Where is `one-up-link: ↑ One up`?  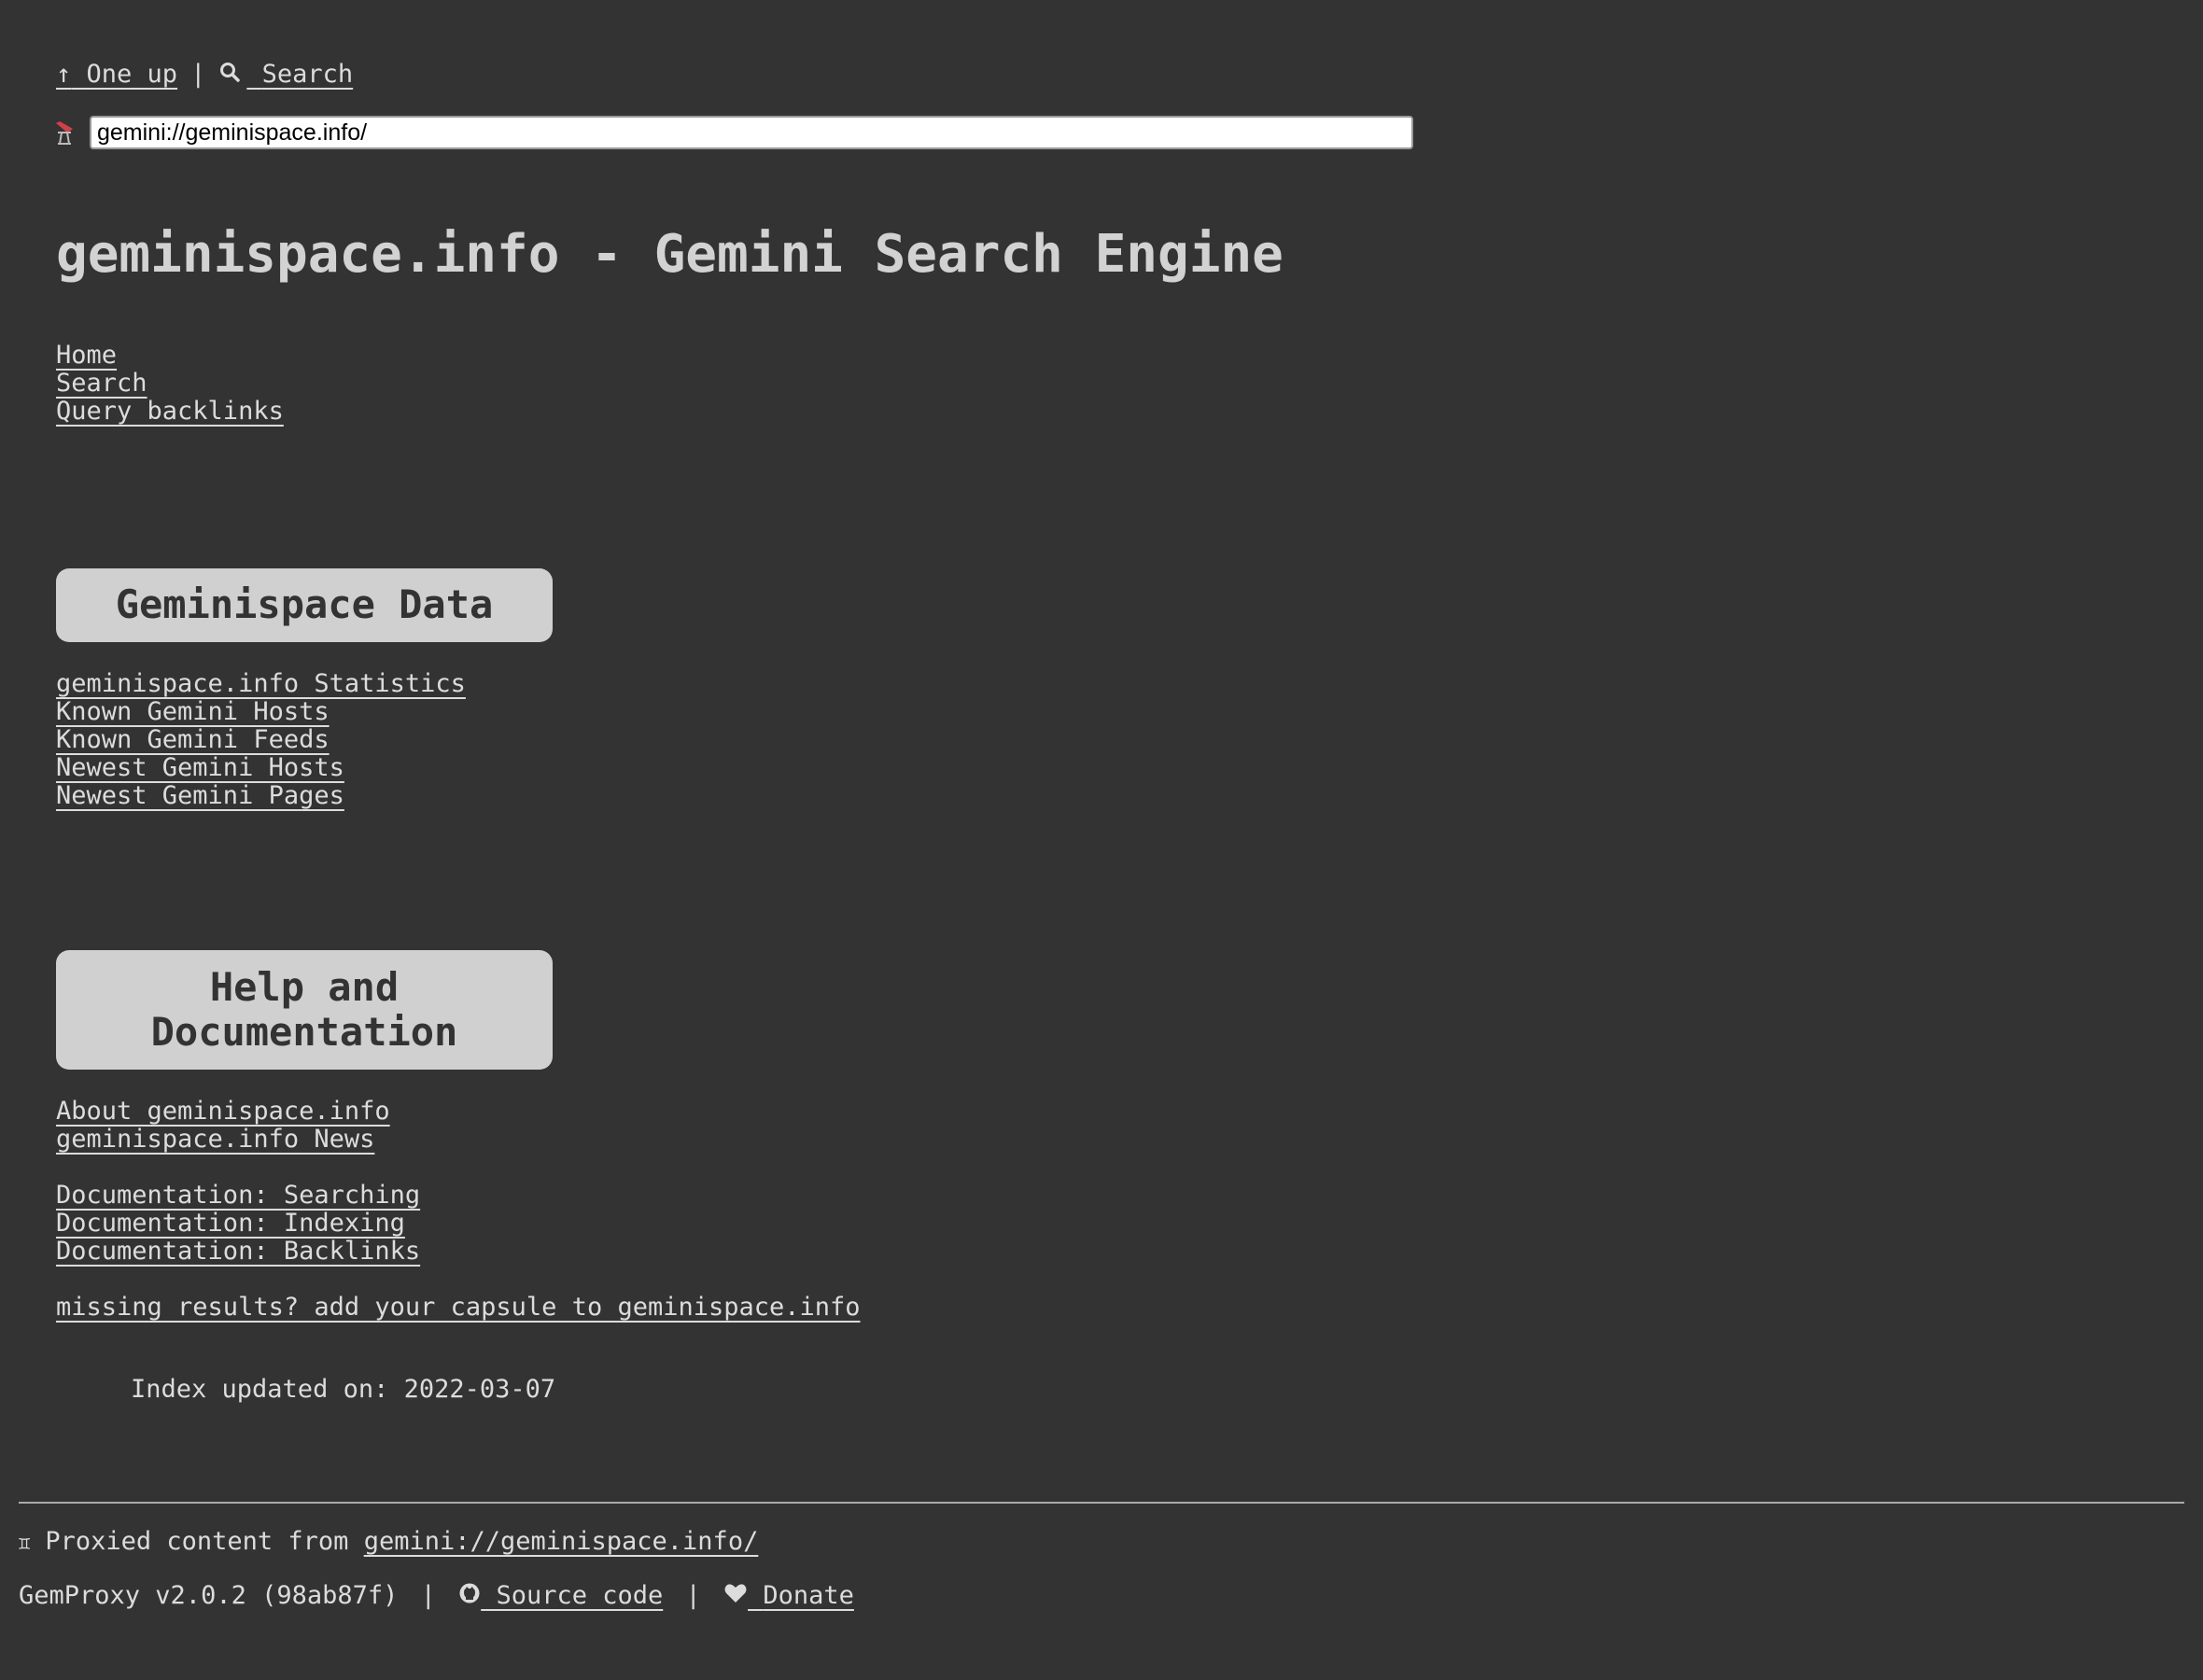
one-up-link: ↑ One up is located at coordinates (116, 74).